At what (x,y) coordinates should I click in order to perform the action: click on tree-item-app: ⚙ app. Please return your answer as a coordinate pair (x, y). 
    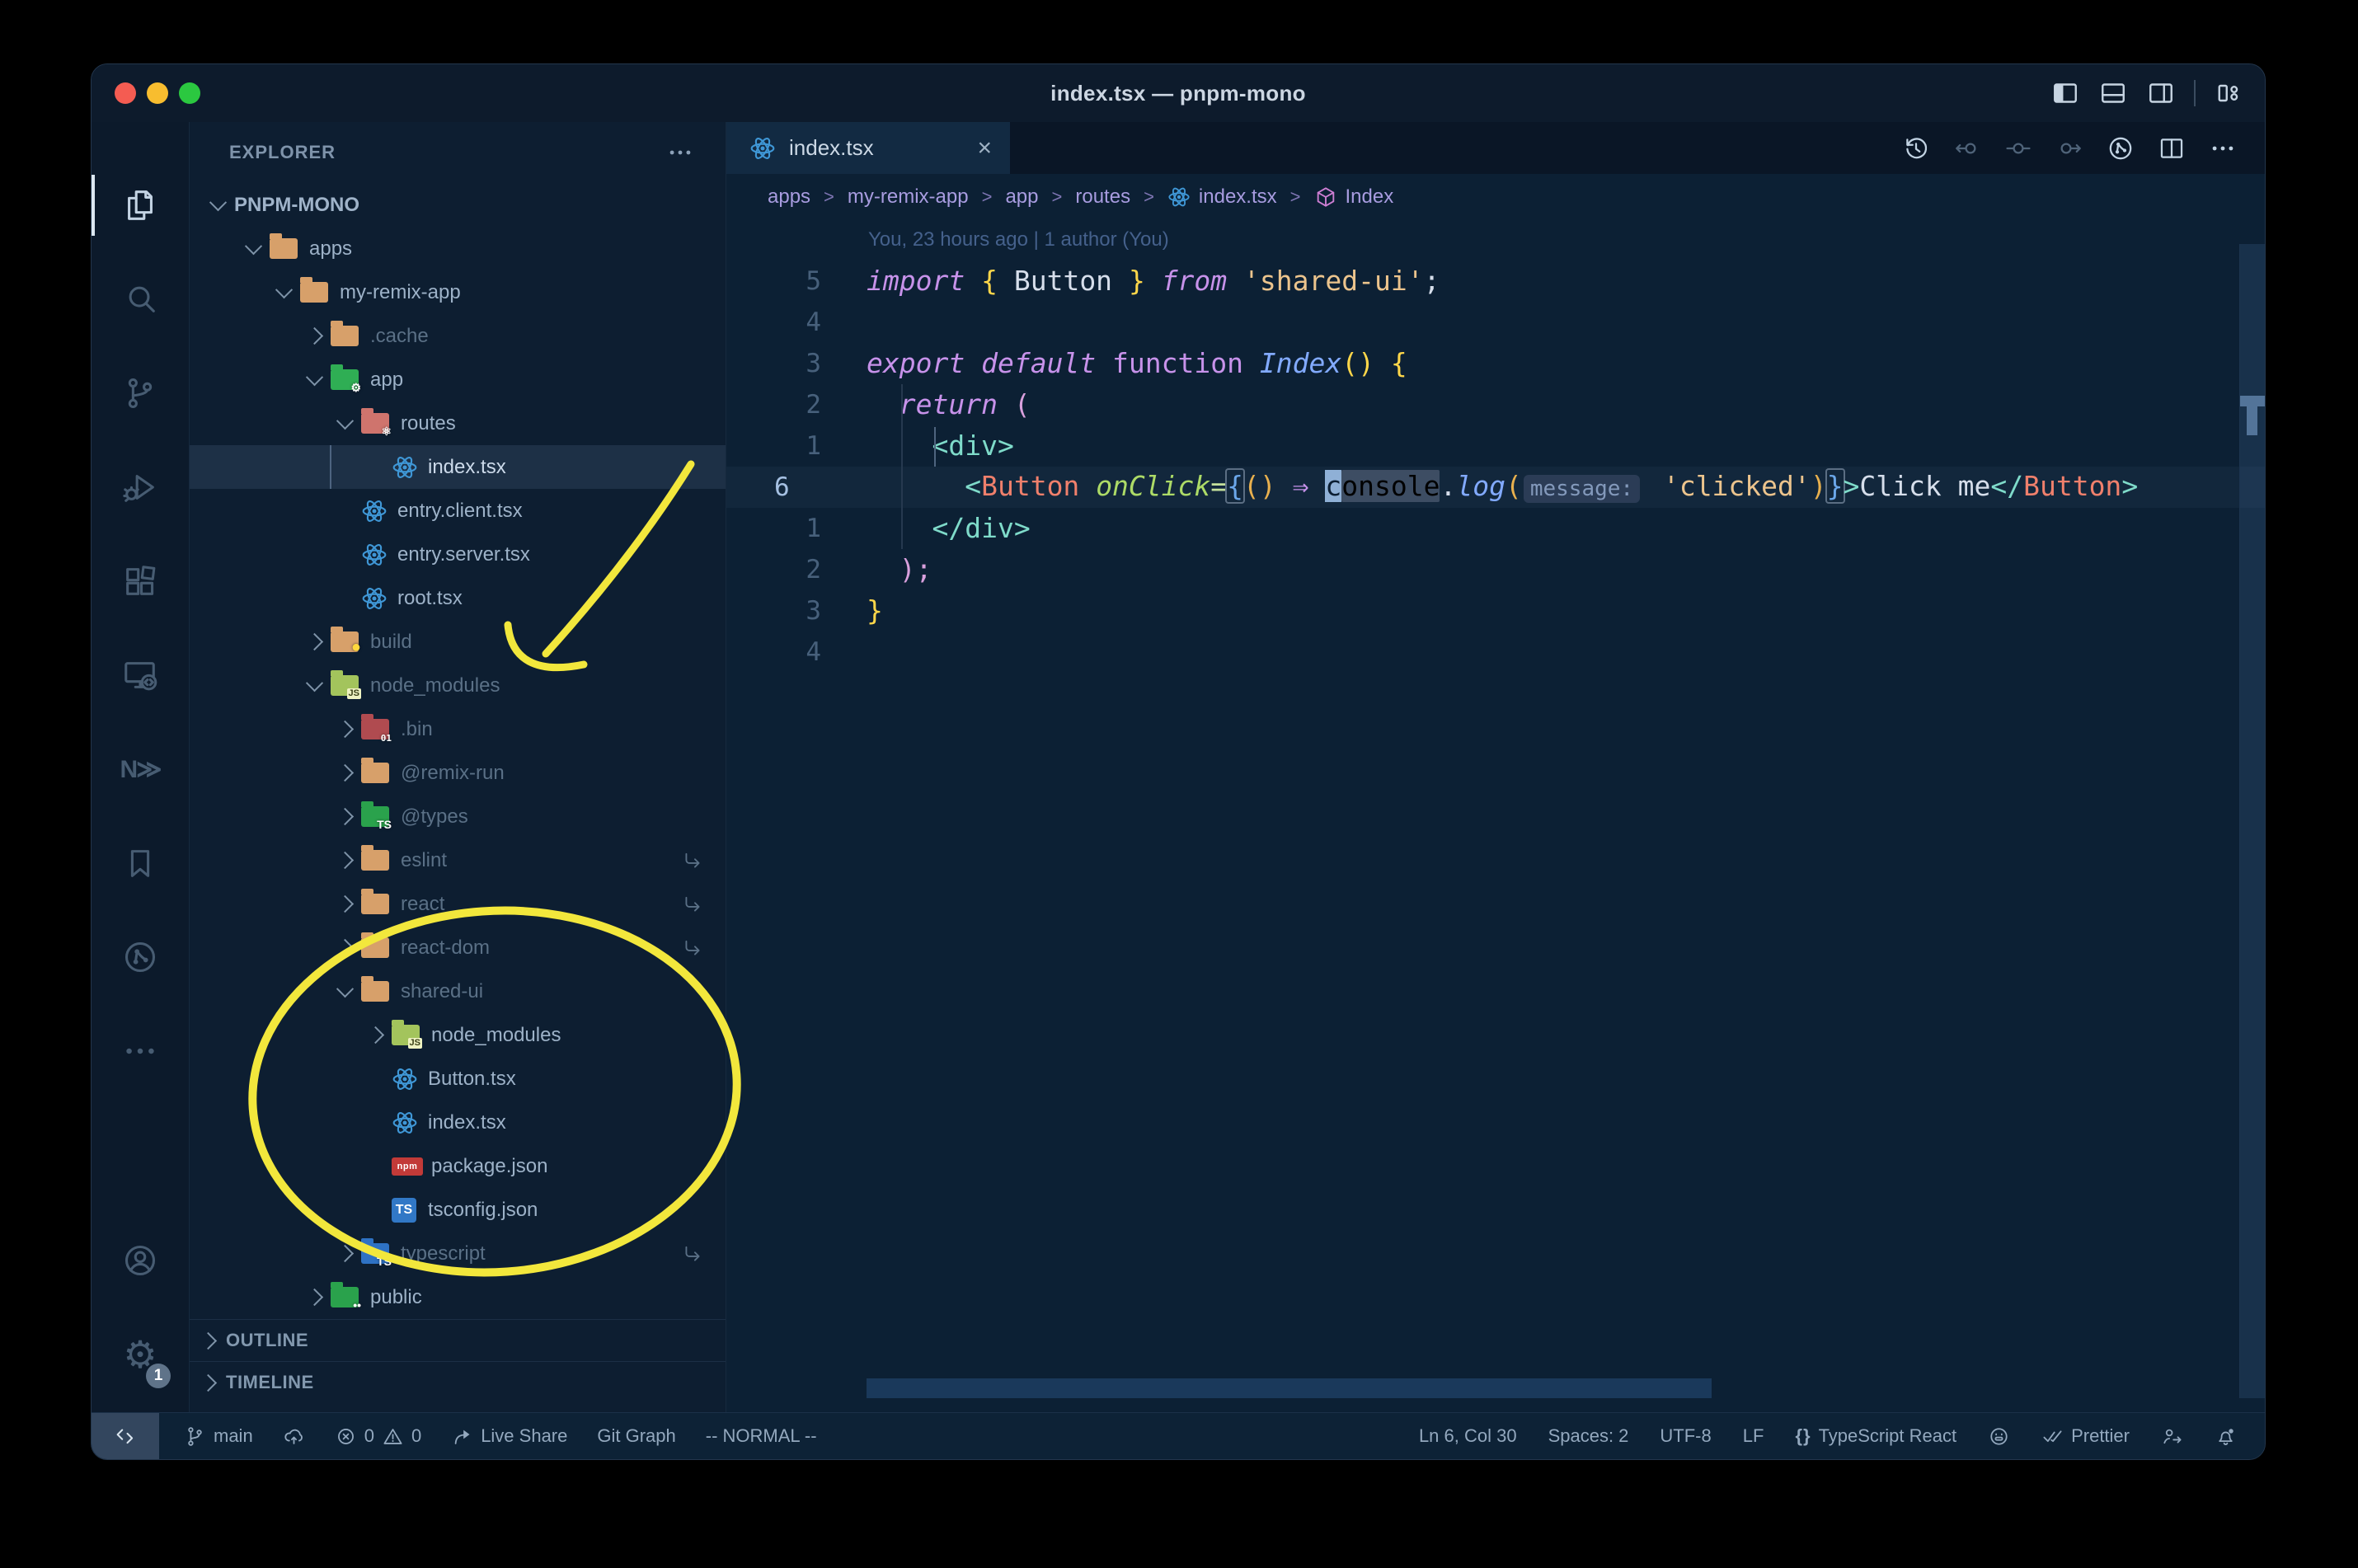
    Looking at the image, I should click on (458, 379).